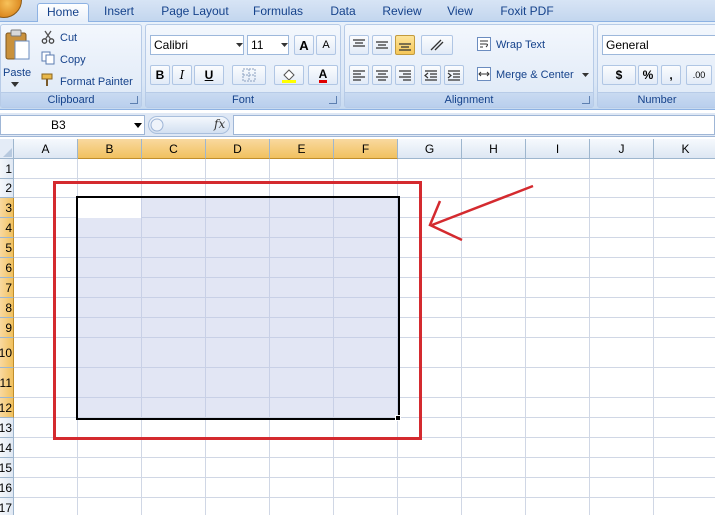 This screenshot has width=715, height=515. What do you see at coordinates (585, 75) in the screenshot?
I see `merge-dropdown-icon` at bounding box center [585, 75].